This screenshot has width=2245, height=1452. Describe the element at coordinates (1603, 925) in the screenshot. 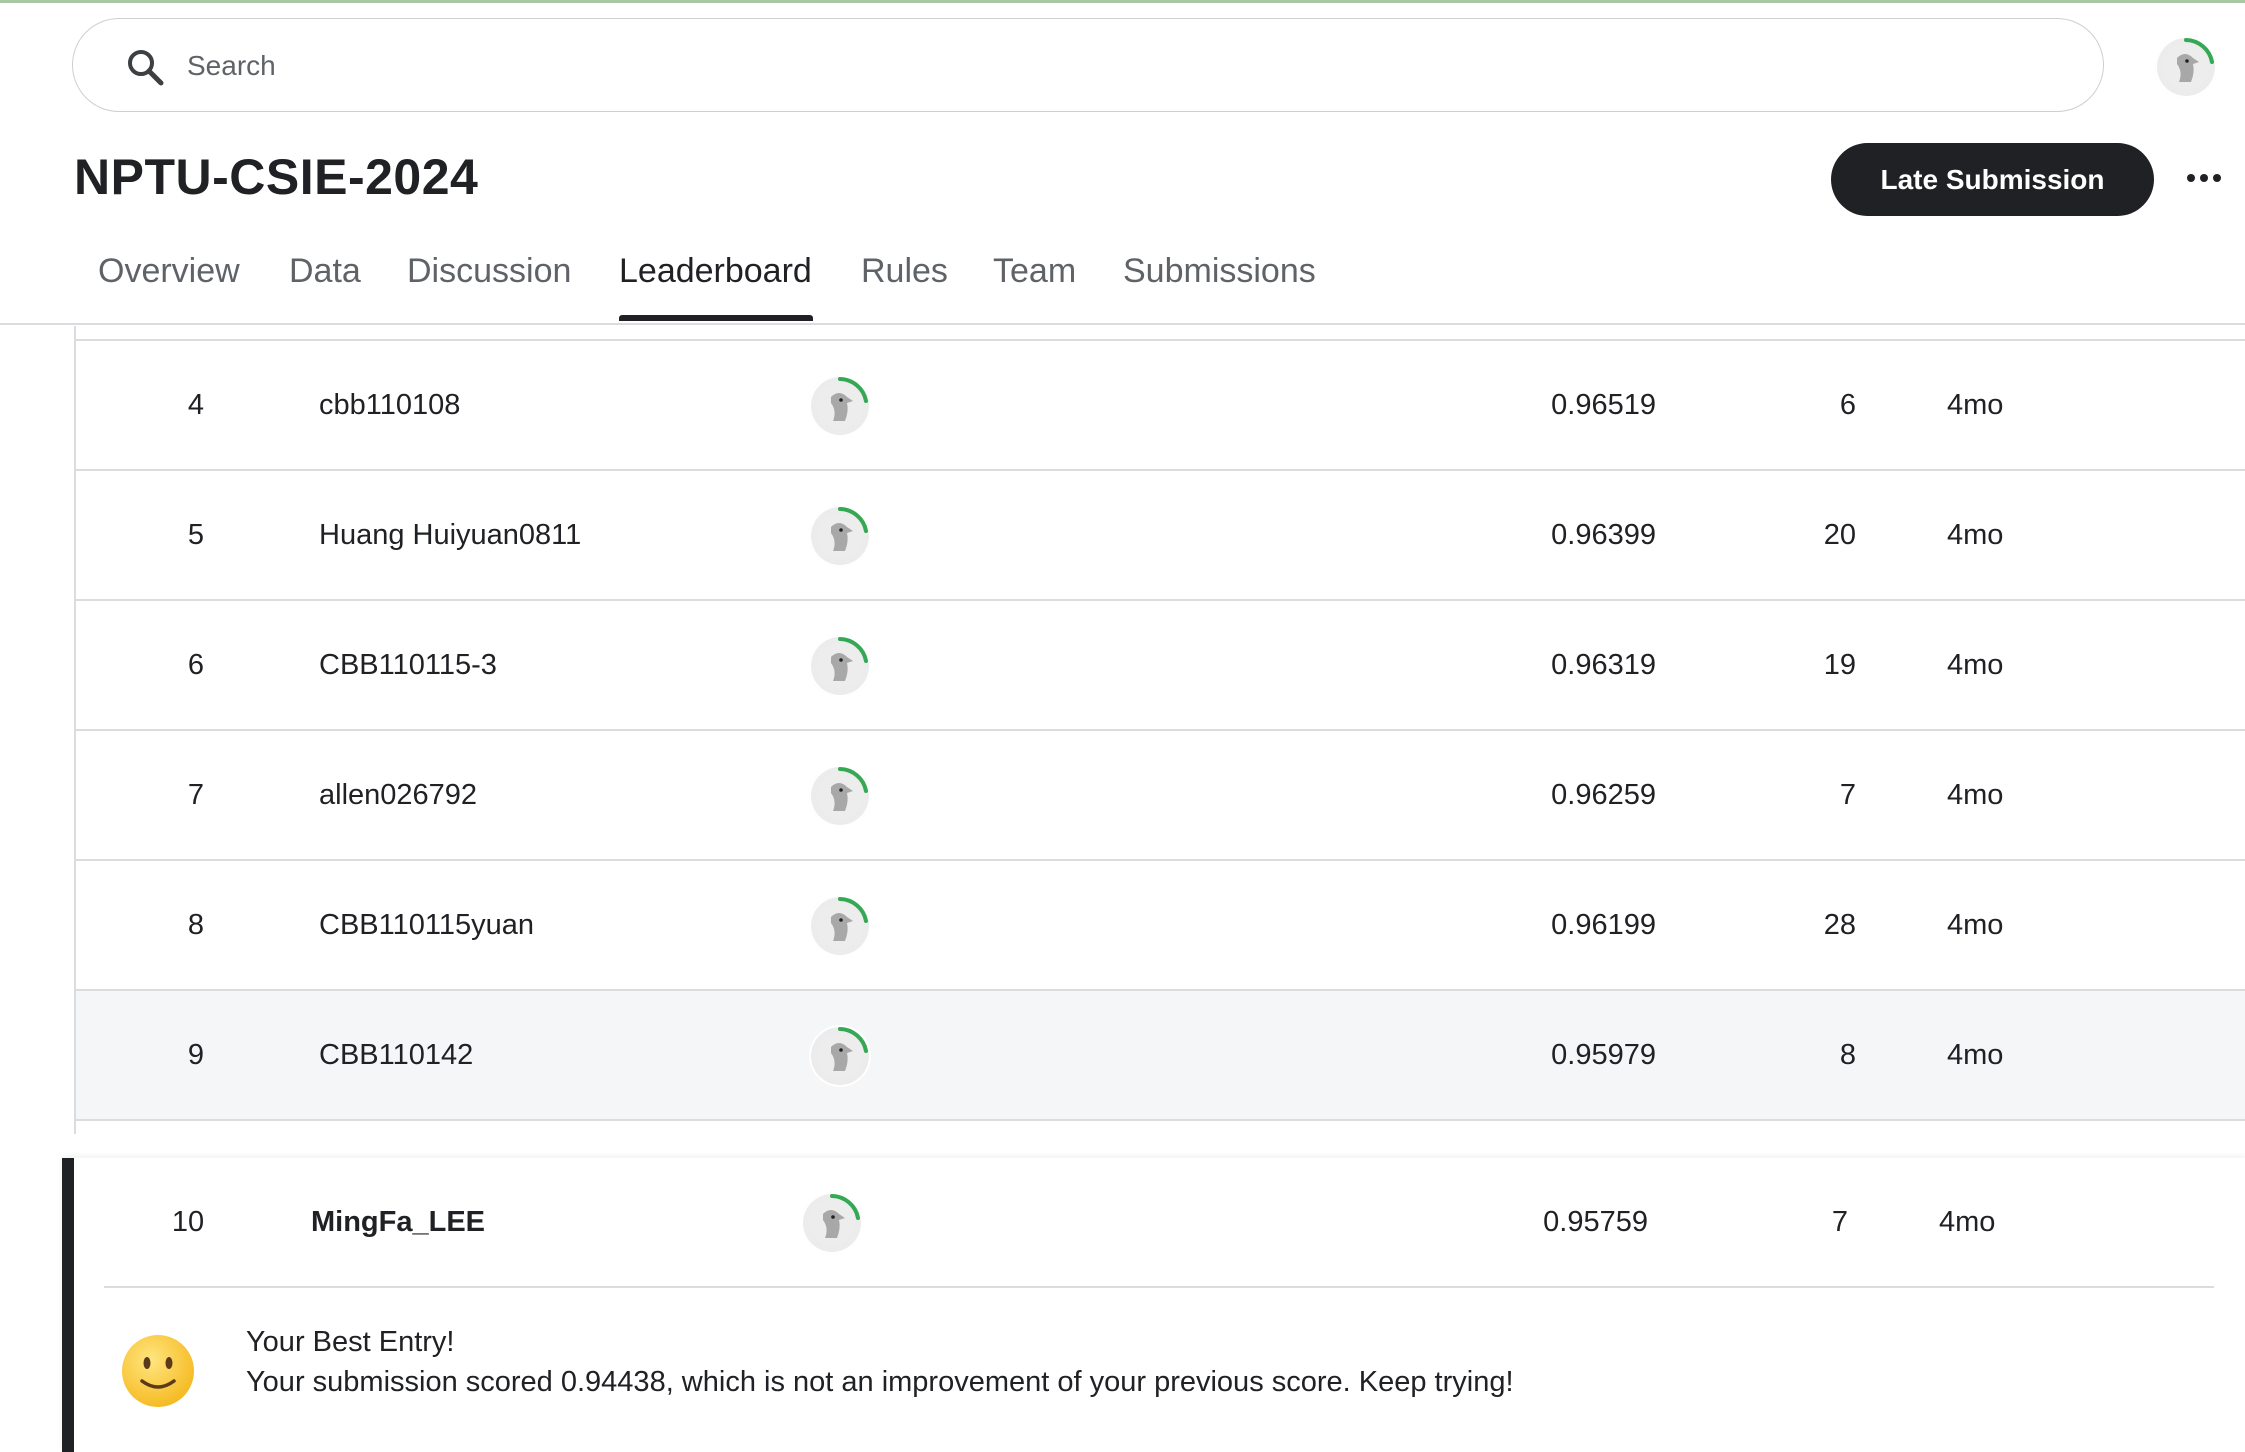

I see `score: 0.96199` at that location.